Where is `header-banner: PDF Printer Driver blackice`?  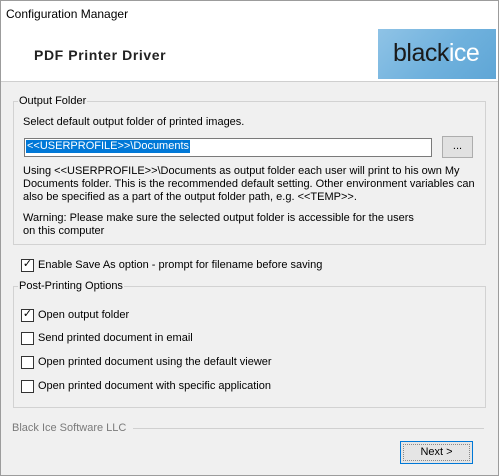 header-banner: PDF Printer Driver blackice is located at coordinates (249, 55).